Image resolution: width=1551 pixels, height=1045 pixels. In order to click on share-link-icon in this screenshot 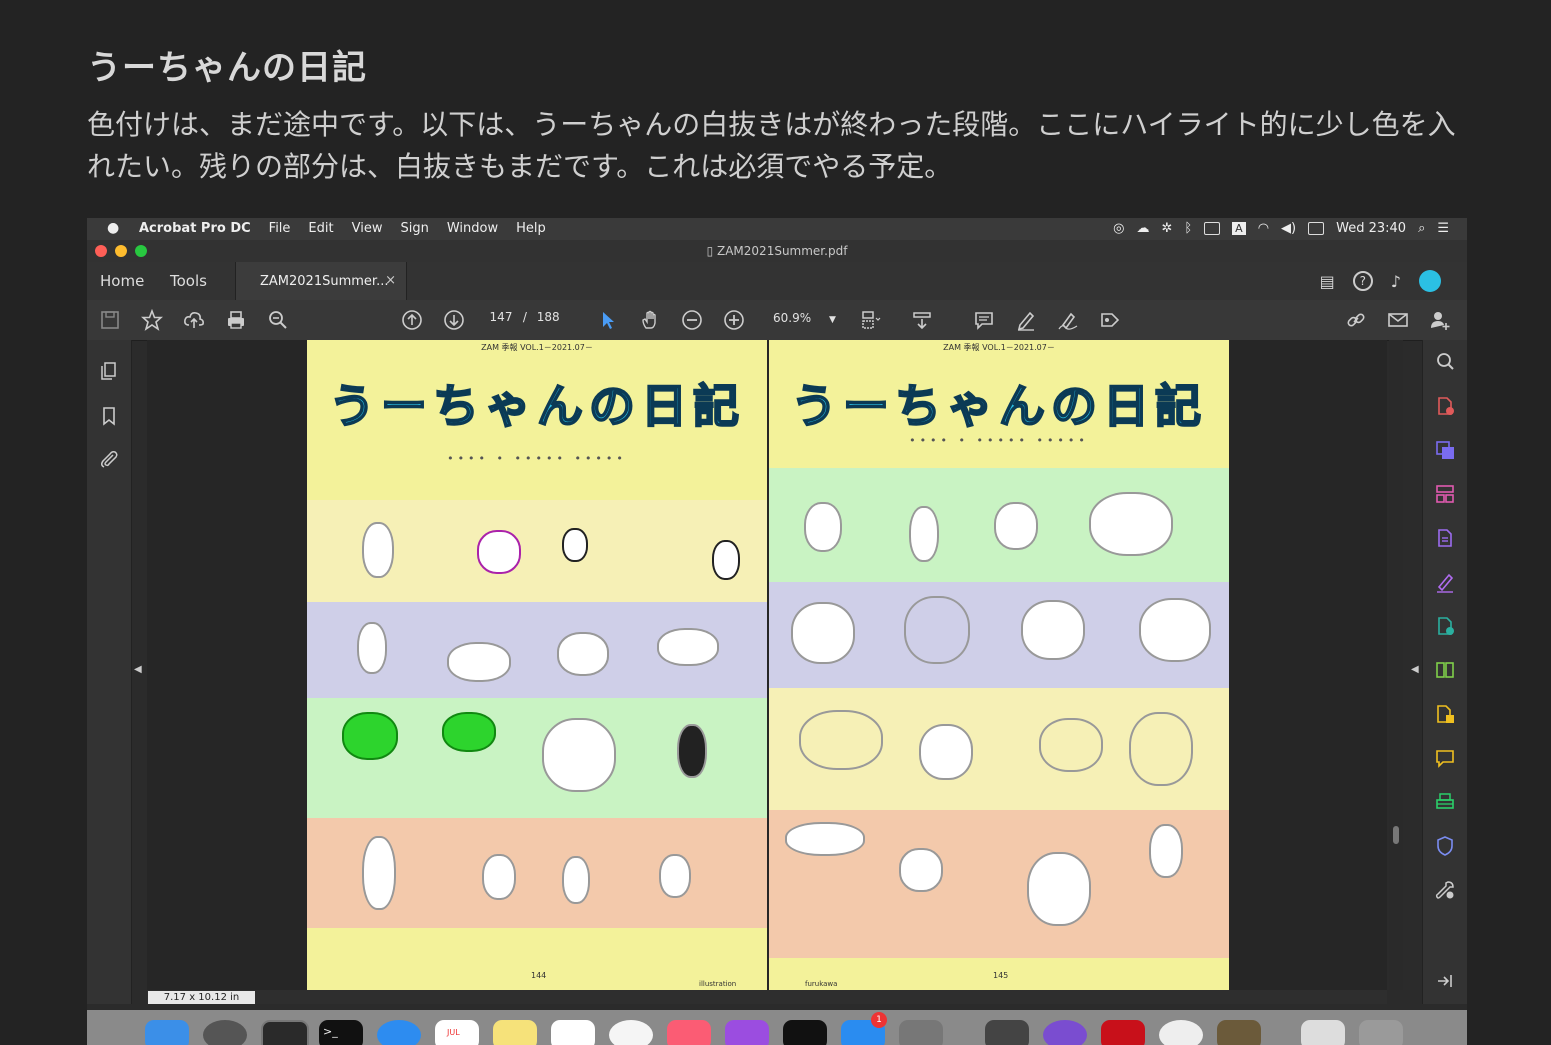, I will do `click(1356, 320)`.